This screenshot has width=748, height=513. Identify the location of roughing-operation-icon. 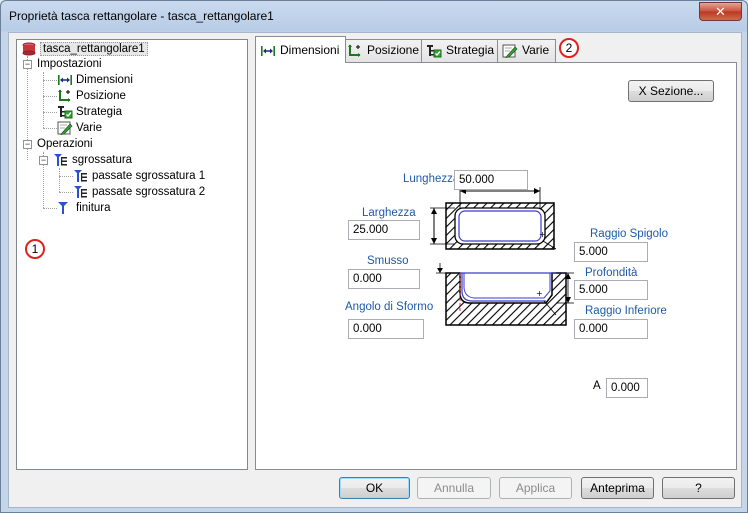
(60, 160).